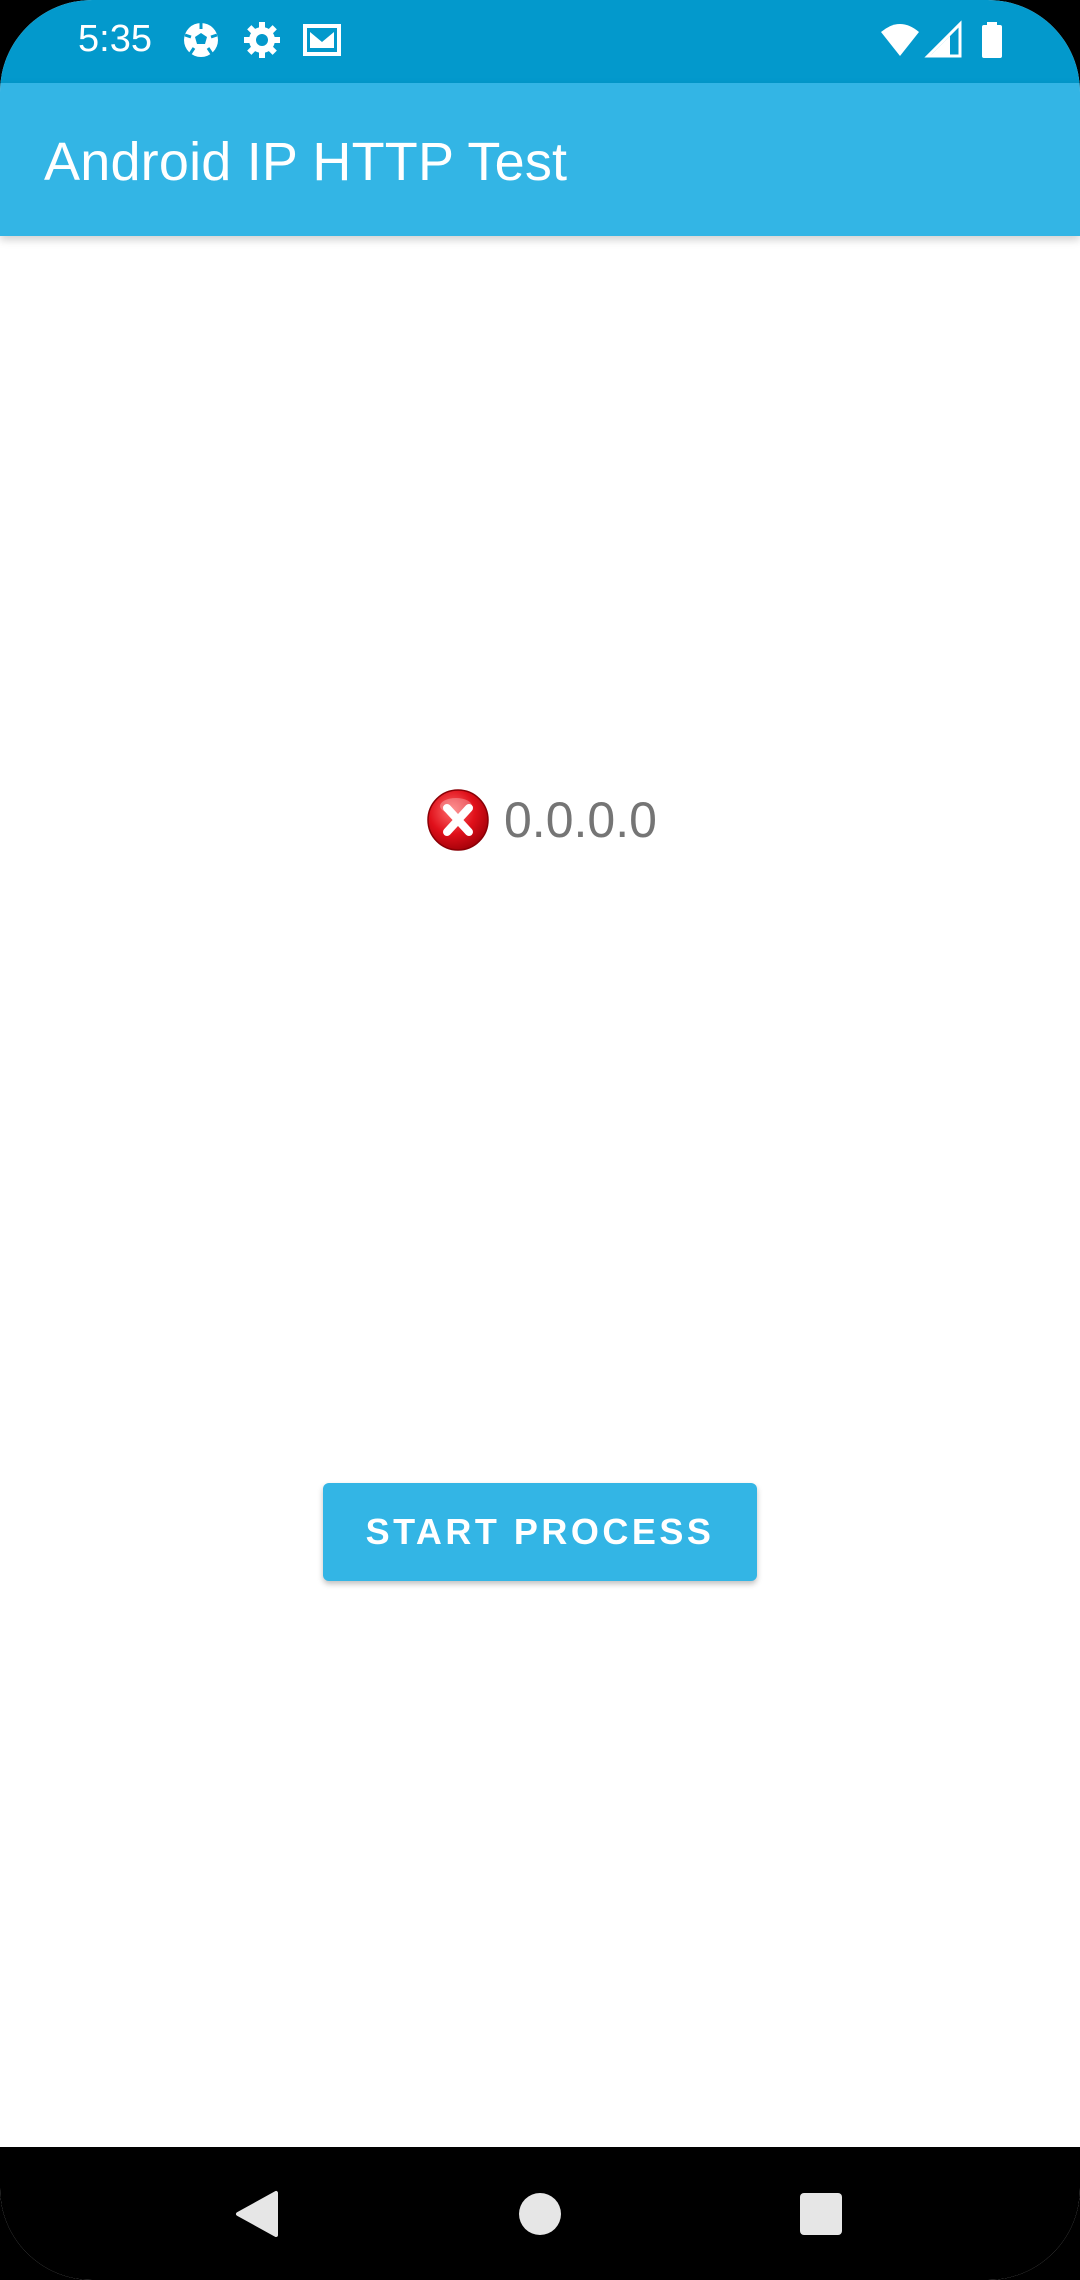  What do you see at coordinates (821, 2214) in the screenshot?
I see `recents-icon` at bounding box center [821, 2214].